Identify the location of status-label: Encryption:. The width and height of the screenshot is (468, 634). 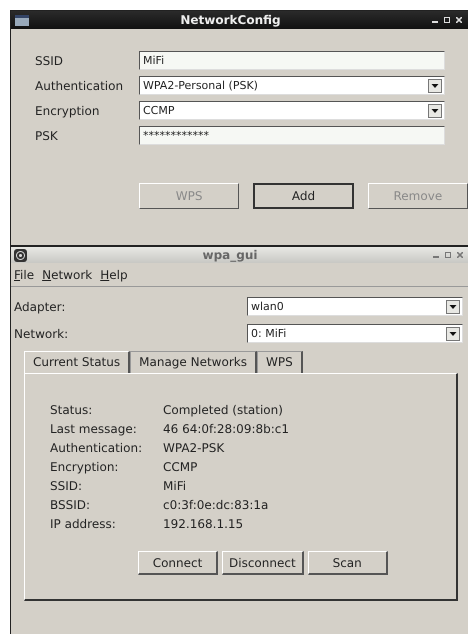
(85, 467).